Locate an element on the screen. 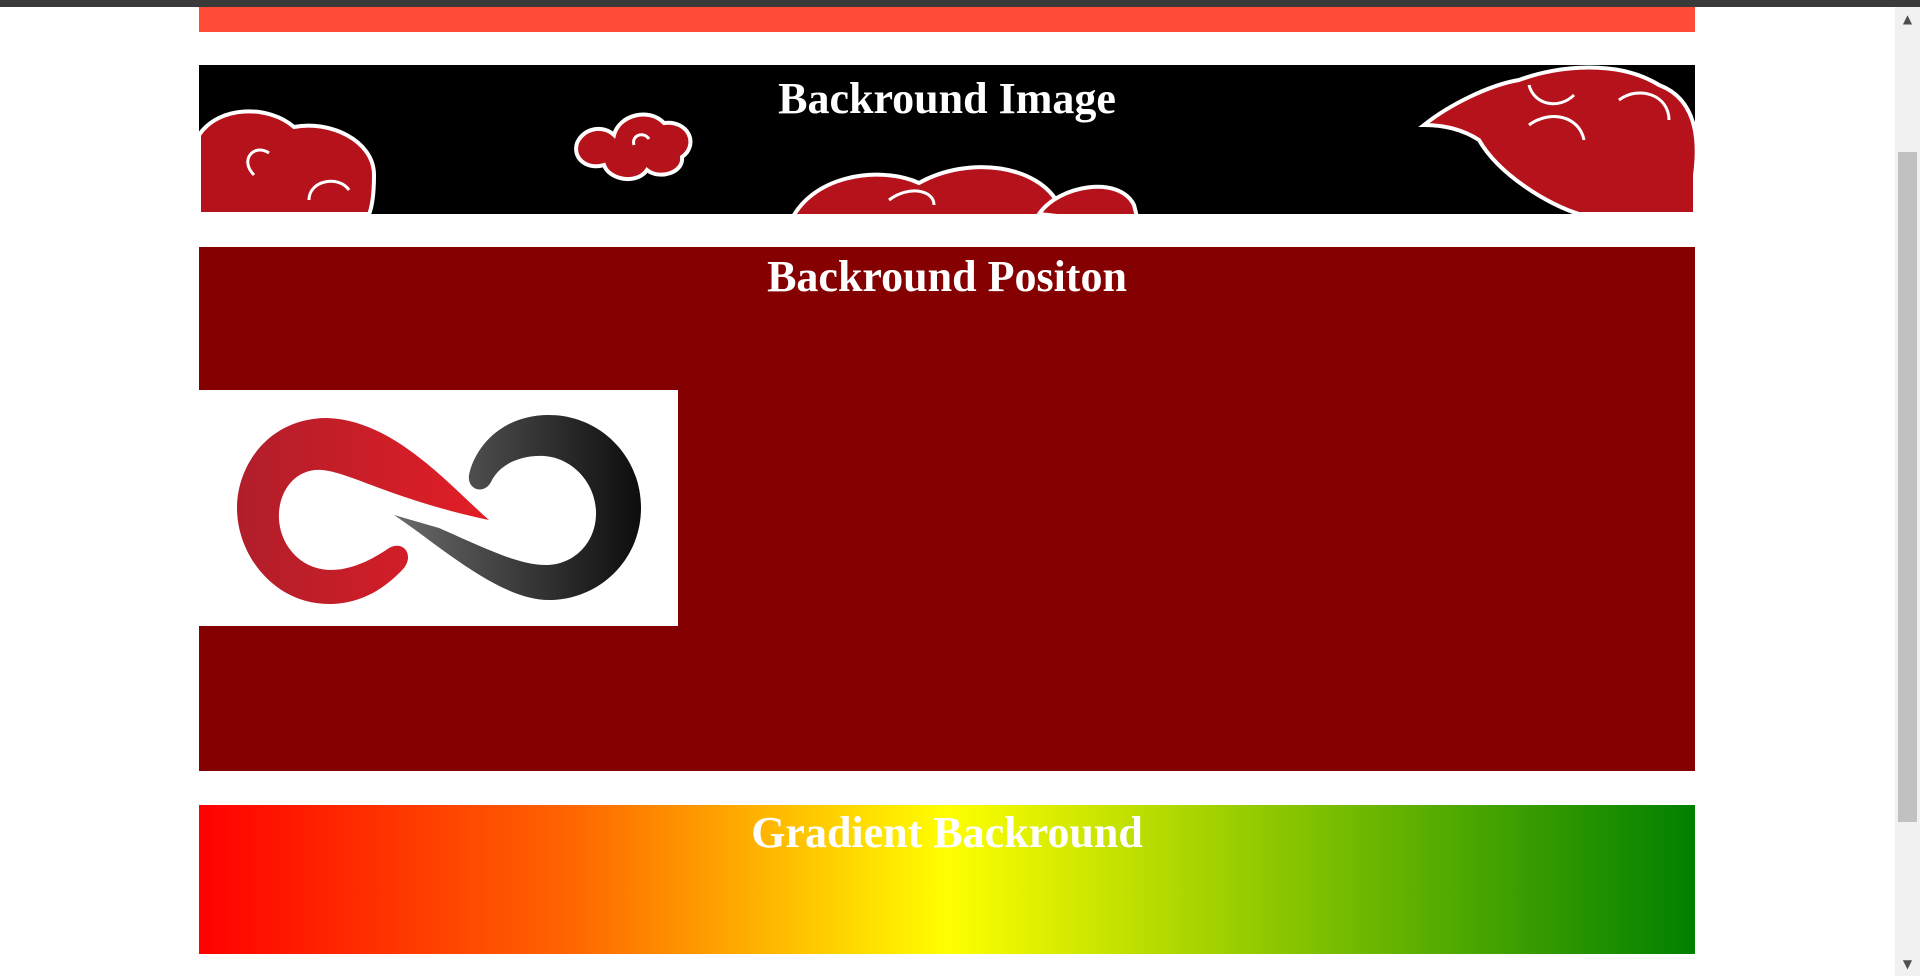  background-position-title: Backround Positon is located at coordinates (947, 276).